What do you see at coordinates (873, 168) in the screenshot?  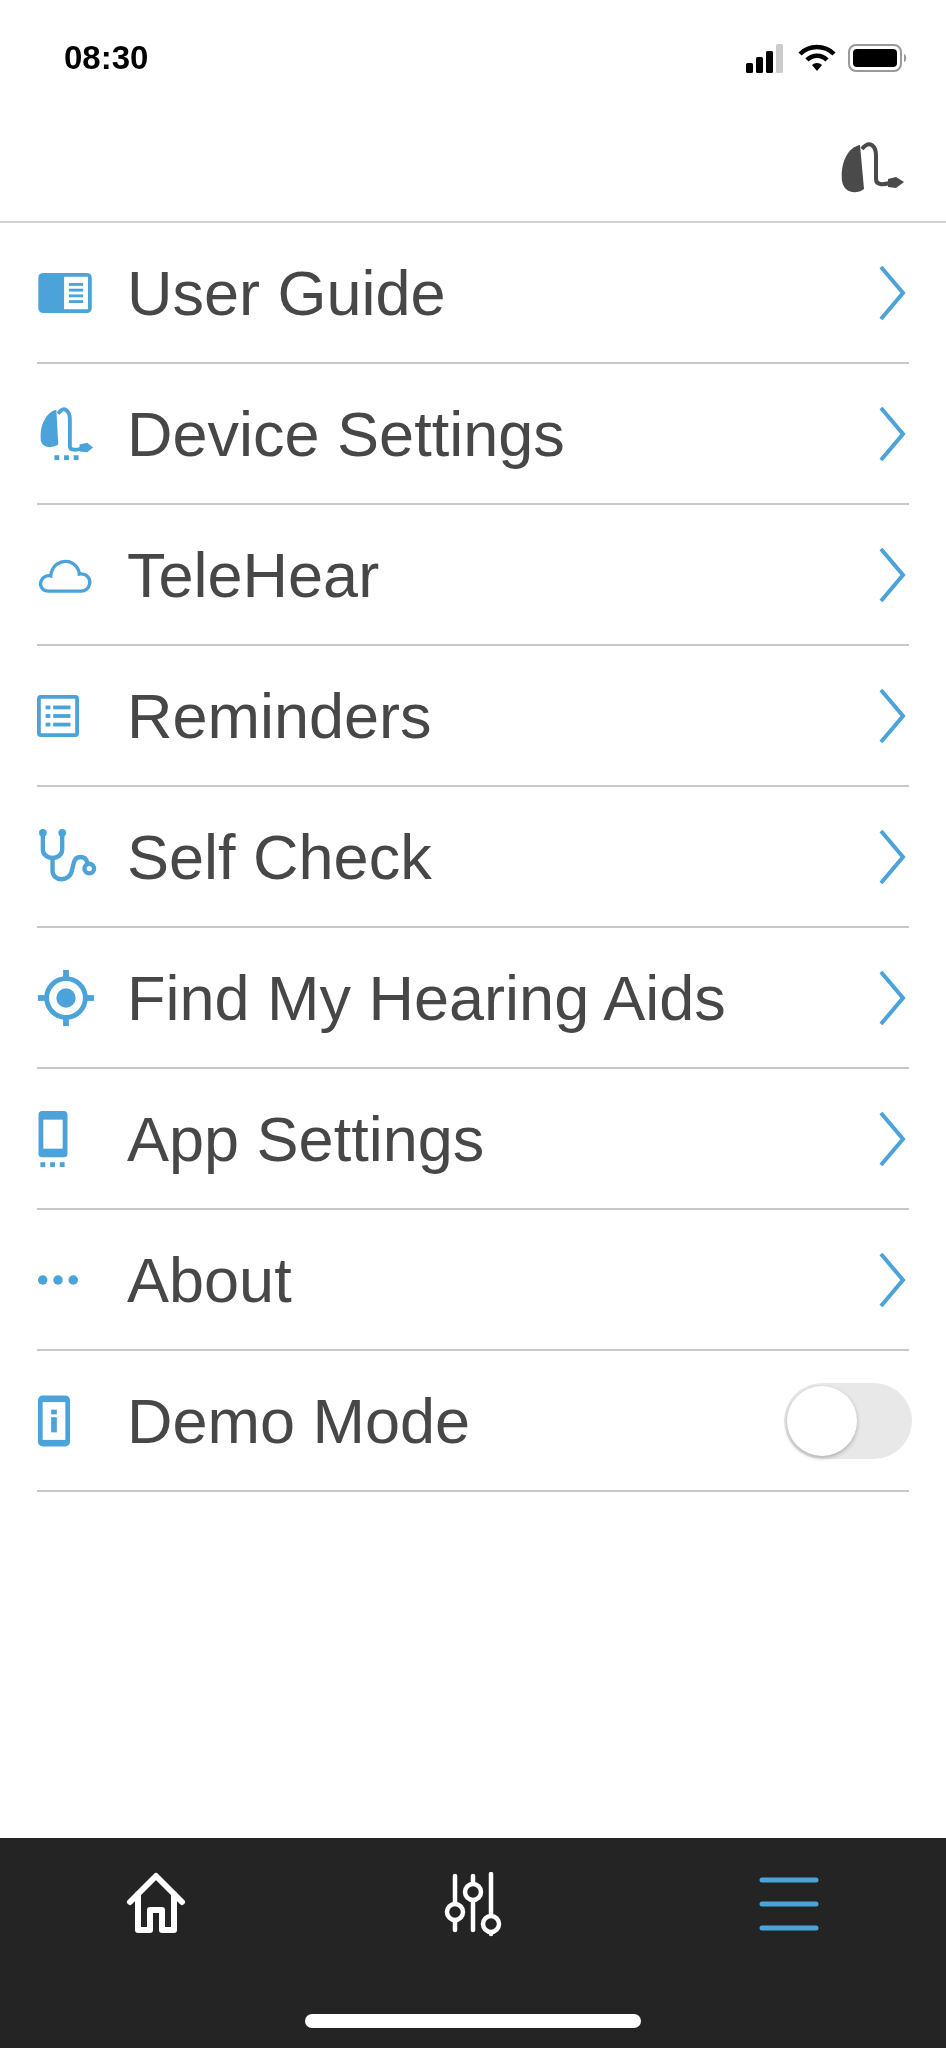 I see `hearing-aid-icon` at bounding box center [873, 168].